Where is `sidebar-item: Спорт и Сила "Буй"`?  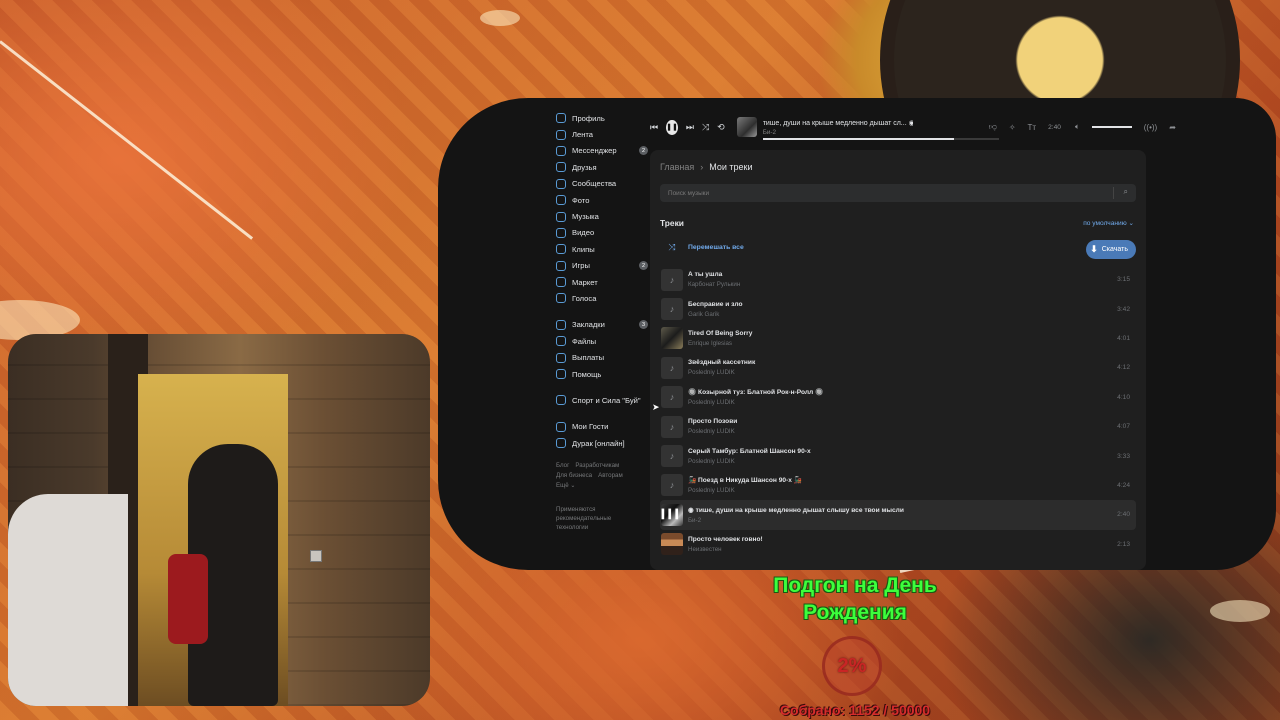
sidebar-item: Спорт и Сила "Буй" is located at coordinates (602, 400).